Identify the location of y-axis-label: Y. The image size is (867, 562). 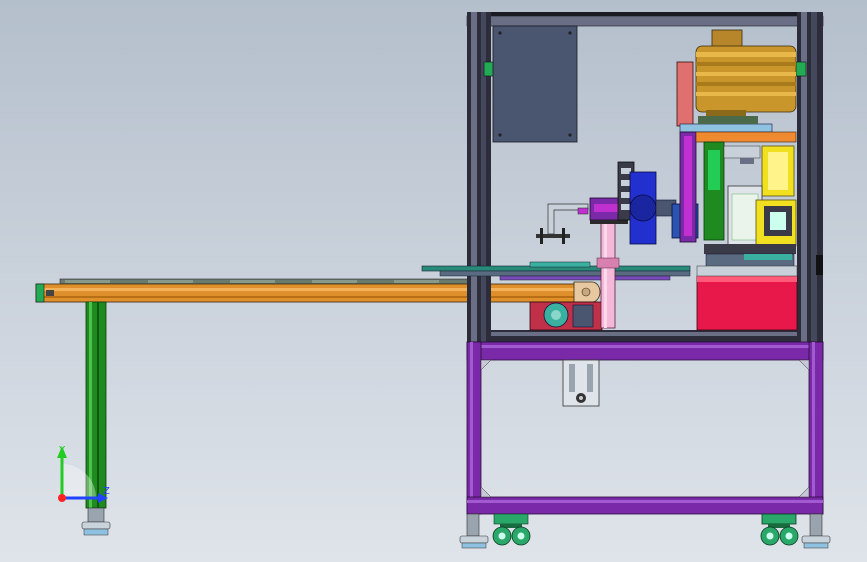
(62, 450).